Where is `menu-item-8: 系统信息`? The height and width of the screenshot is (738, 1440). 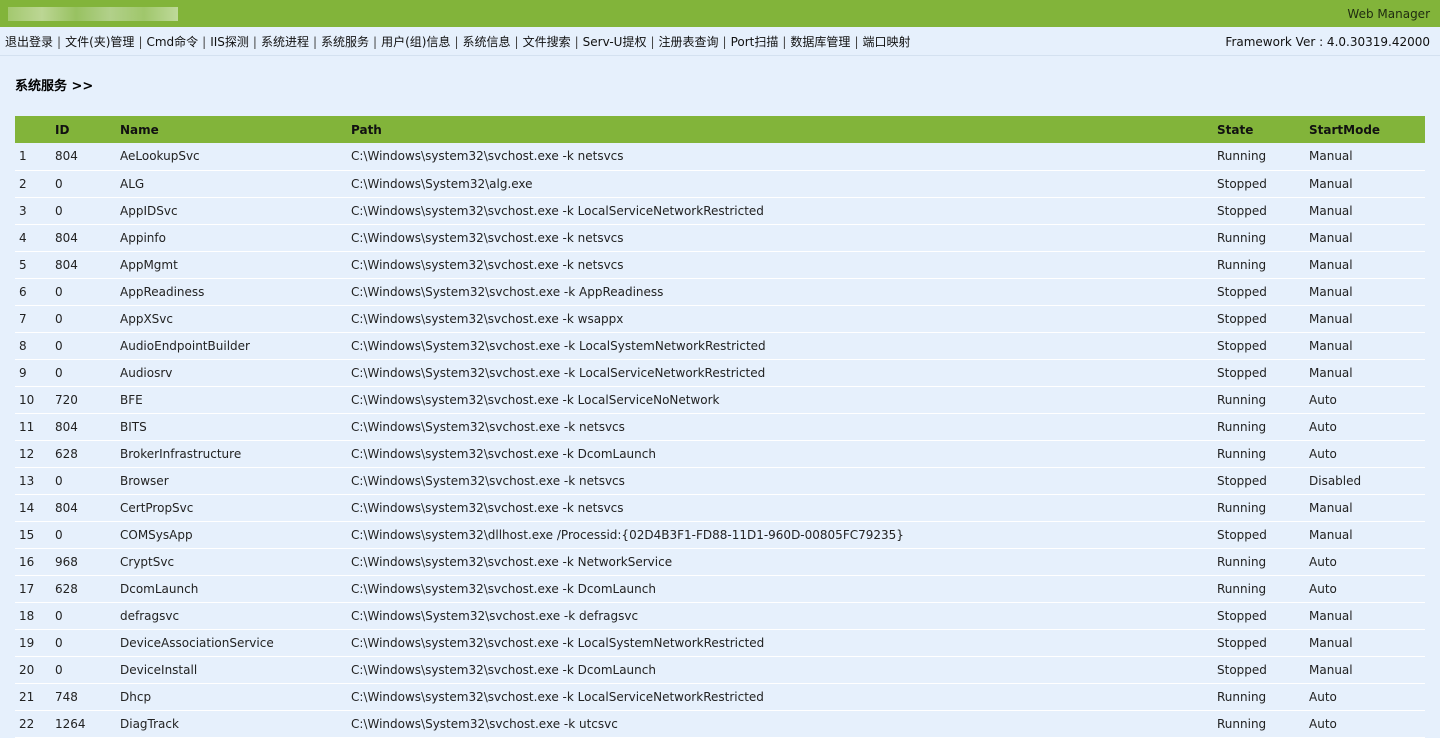
menu-item-8: 系统信息 is located at coordinates (487, 42).